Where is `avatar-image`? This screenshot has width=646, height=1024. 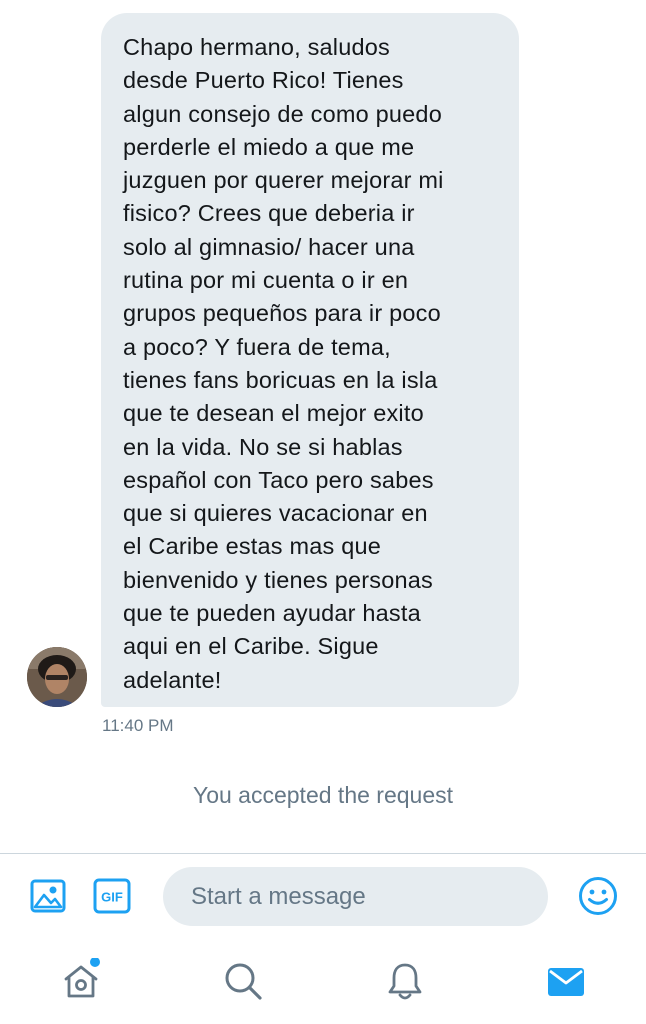
avatar-image is located at coordinates (57, 677).